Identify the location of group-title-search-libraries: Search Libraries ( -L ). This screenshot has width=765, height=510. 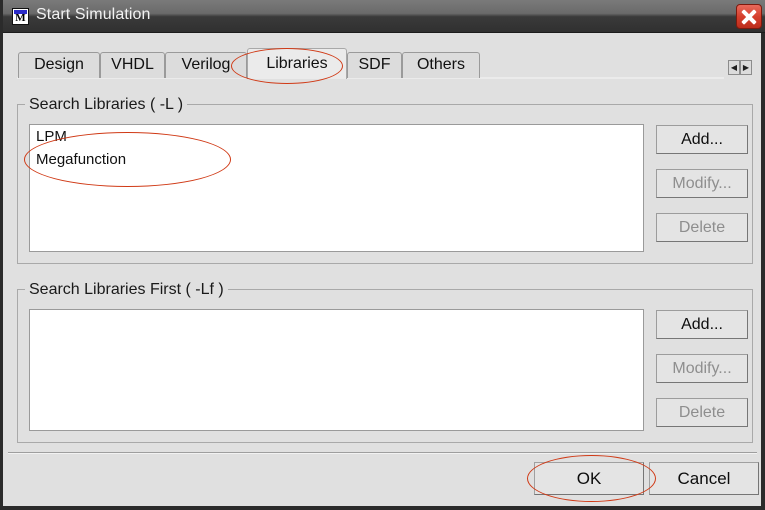
(106, 105).